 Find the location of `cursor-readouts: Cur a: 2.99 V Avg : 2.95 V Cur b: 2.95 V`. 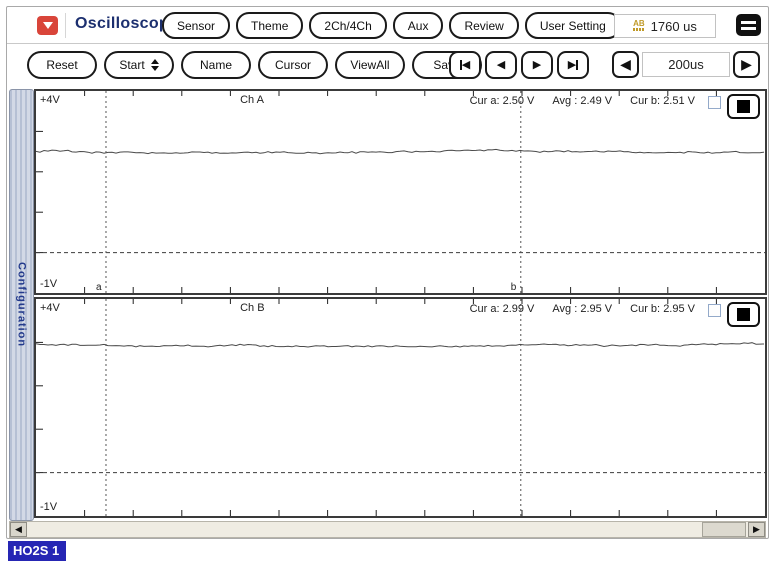

cursor-readouts: Cur a: 2.99 V Avg : 2.95 V Cur b: 2.95 V is located at coordinates (582, 309).